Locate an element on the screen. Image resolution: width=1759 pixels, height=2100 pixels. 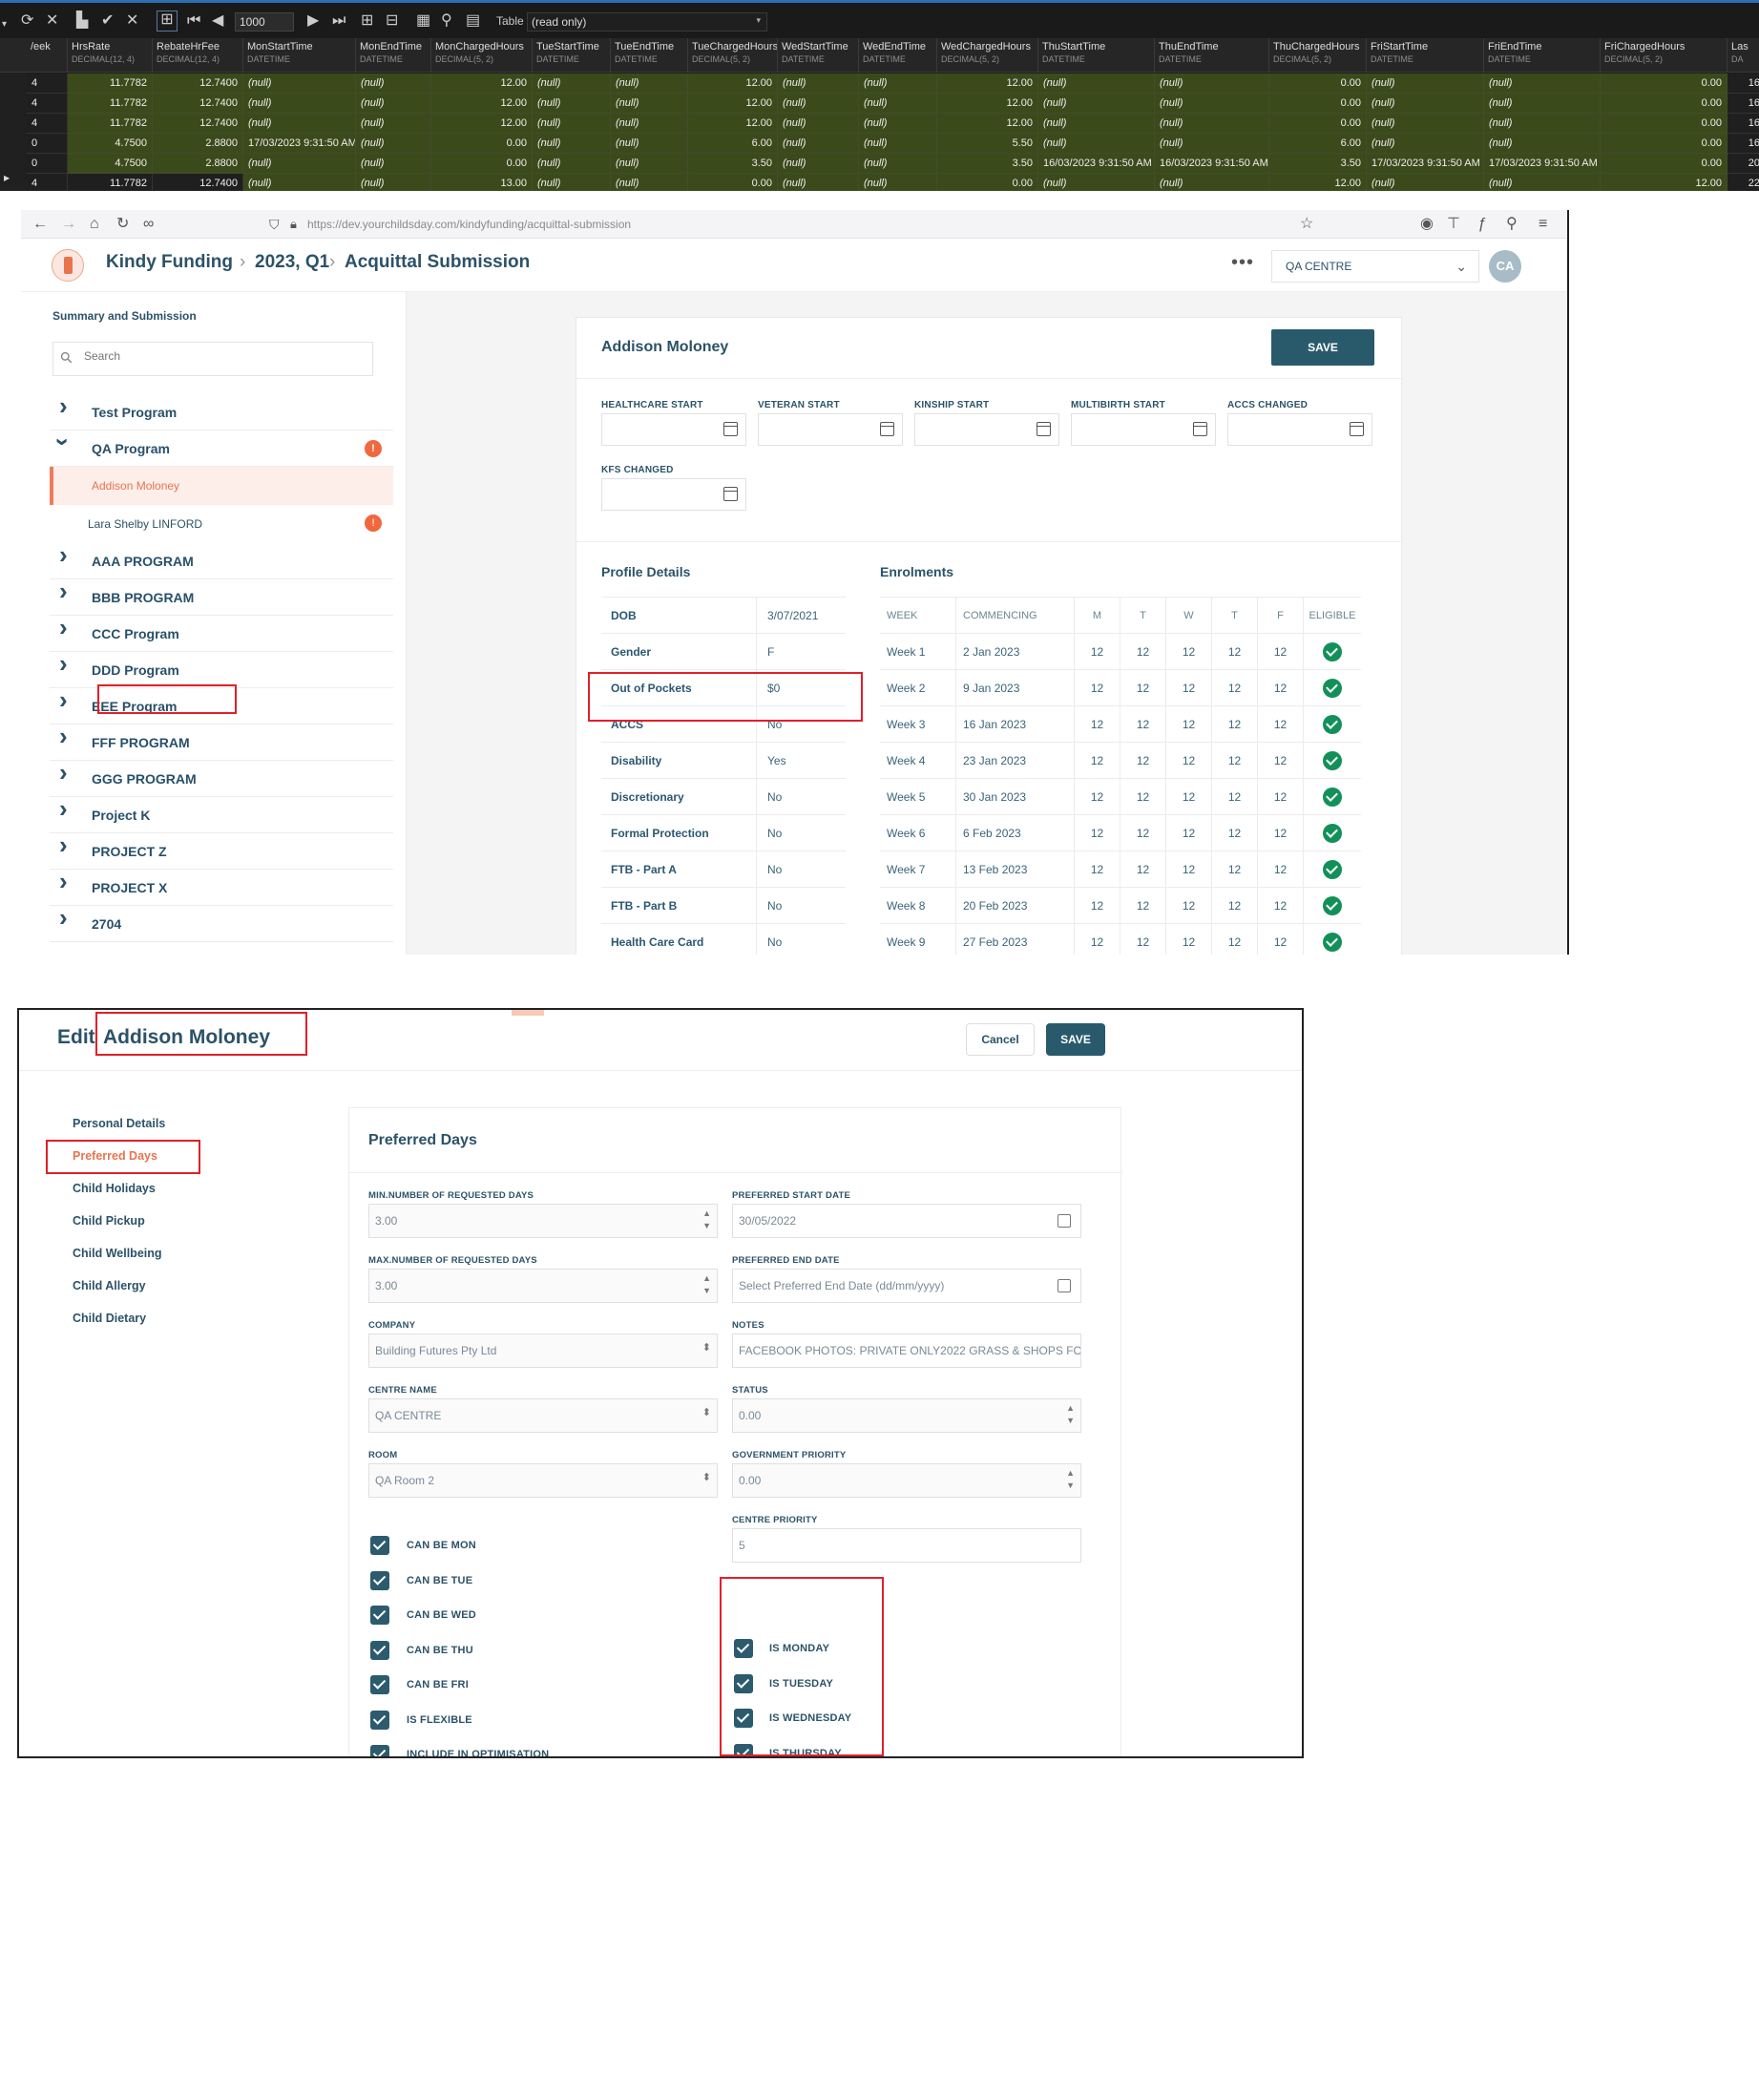
table-mode-select: (read only) ▾ is located at coordinates (647, 22).